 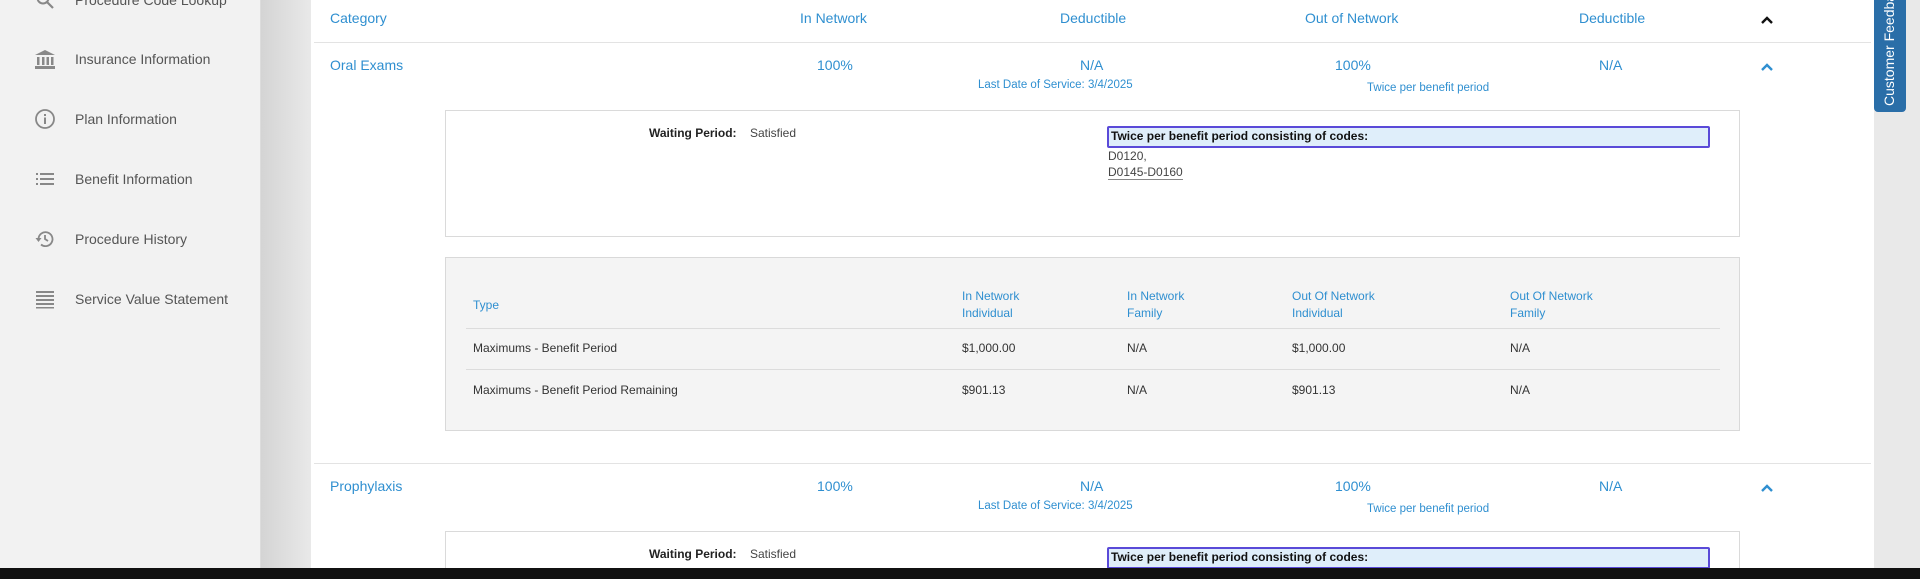 What do you see at coordinates (1156, 296) in the screenshot?
I see `col-in-network-family-line1: In Network` at bounding box center [1156, 296].